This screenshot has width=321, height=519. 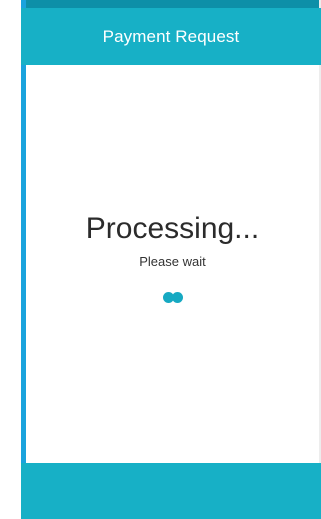 I want to click on loading-dot, so click(x=177, y=297).